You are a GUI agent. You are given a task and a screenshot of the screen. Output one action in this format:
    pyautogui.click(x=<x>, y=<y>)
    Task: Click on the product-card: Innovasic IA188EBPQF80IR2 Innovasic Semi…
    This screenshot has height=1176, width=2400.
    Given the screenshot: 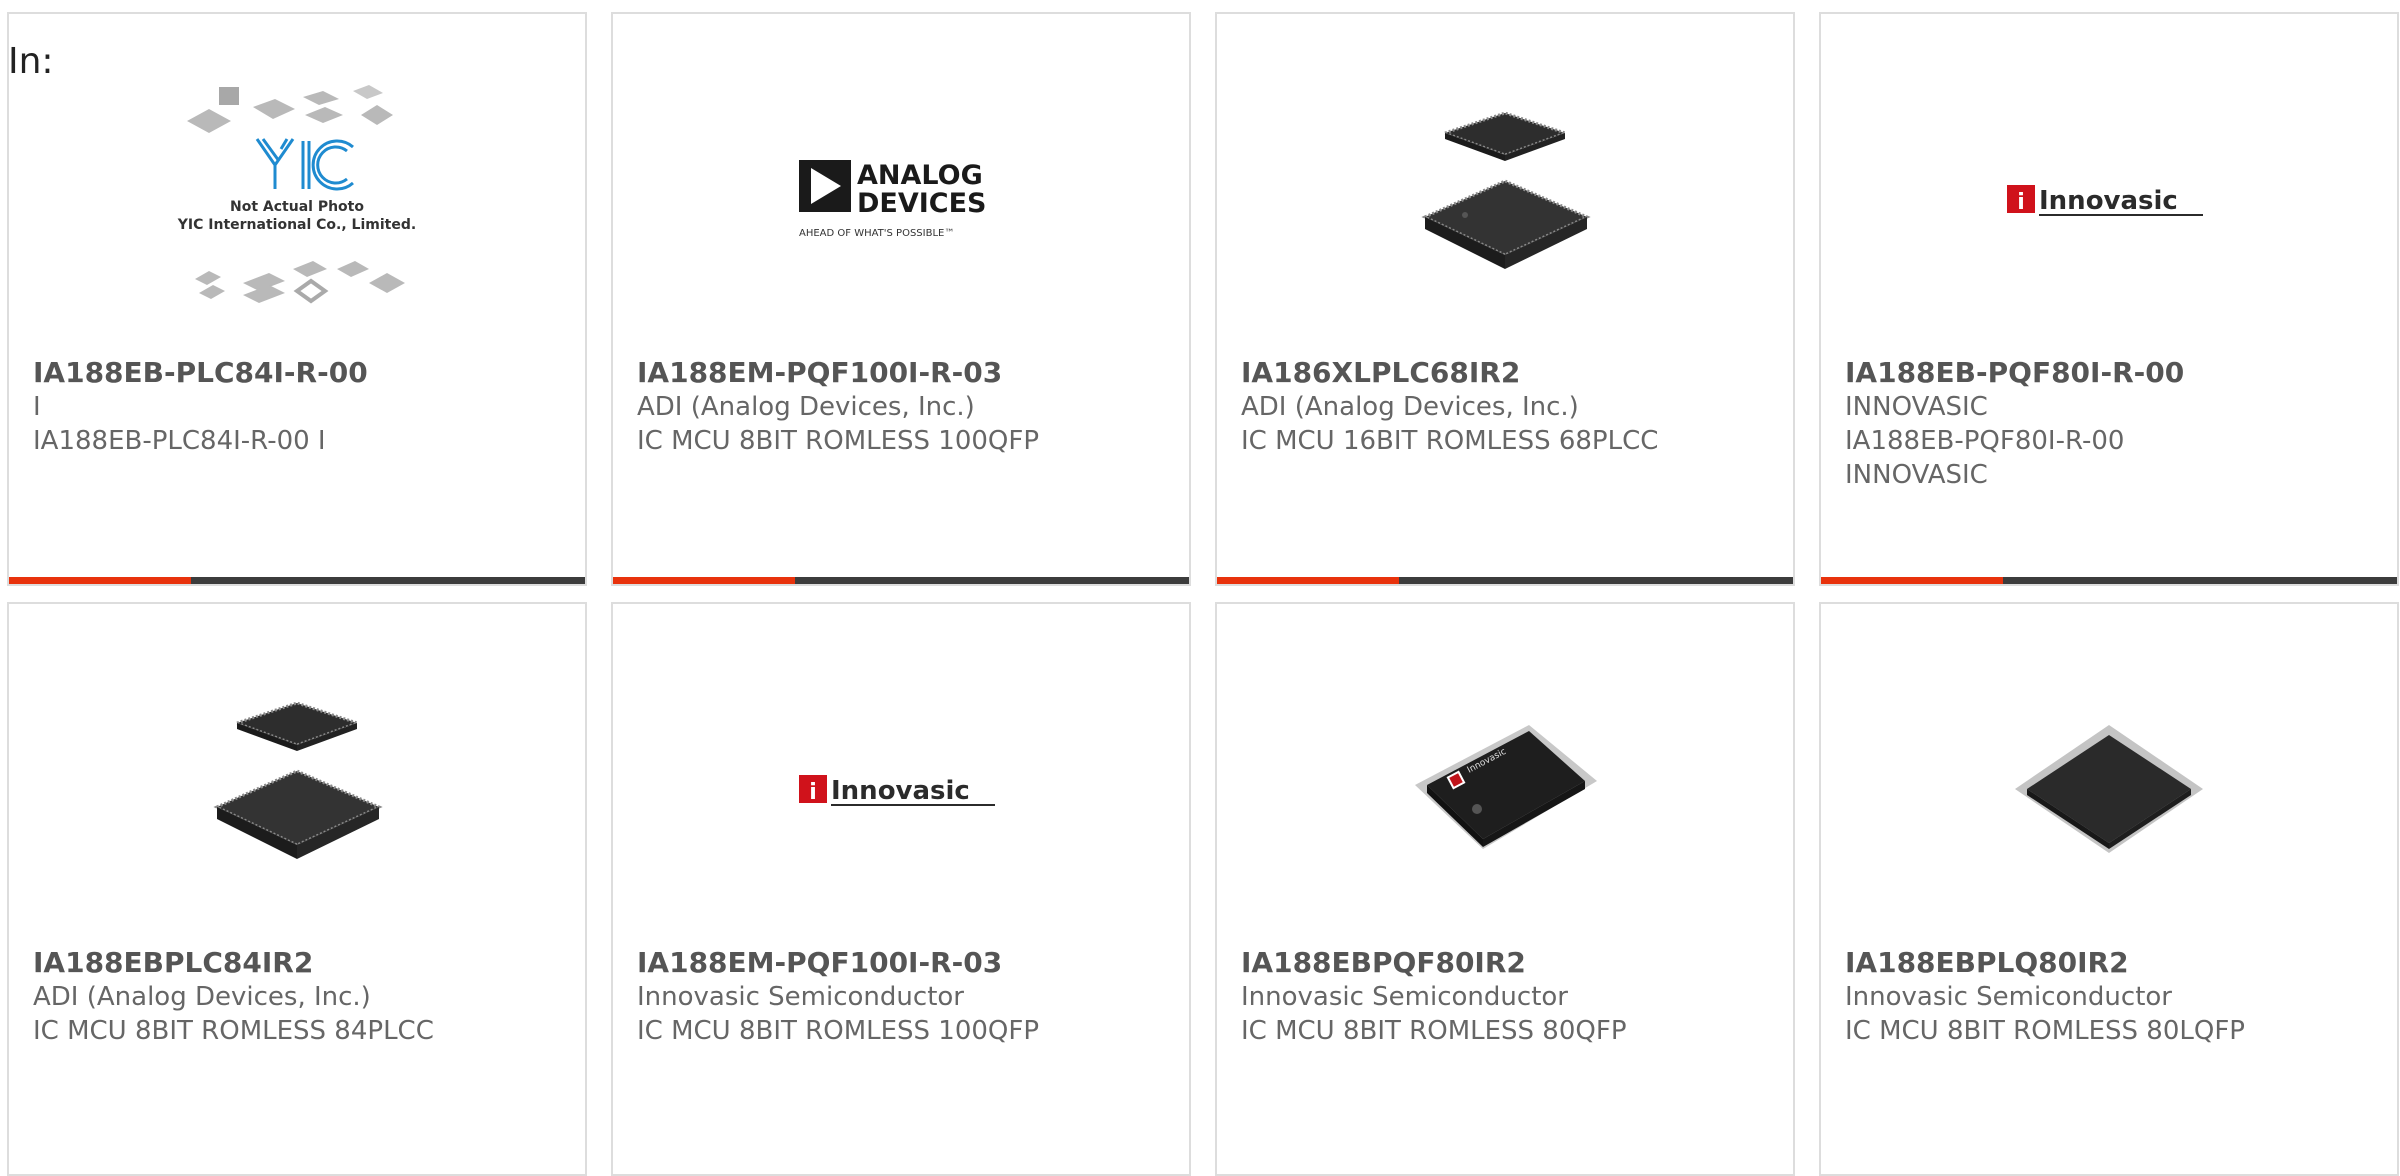 What is the action you would take?
    pyautogui.click(x=1505, y=889)
    